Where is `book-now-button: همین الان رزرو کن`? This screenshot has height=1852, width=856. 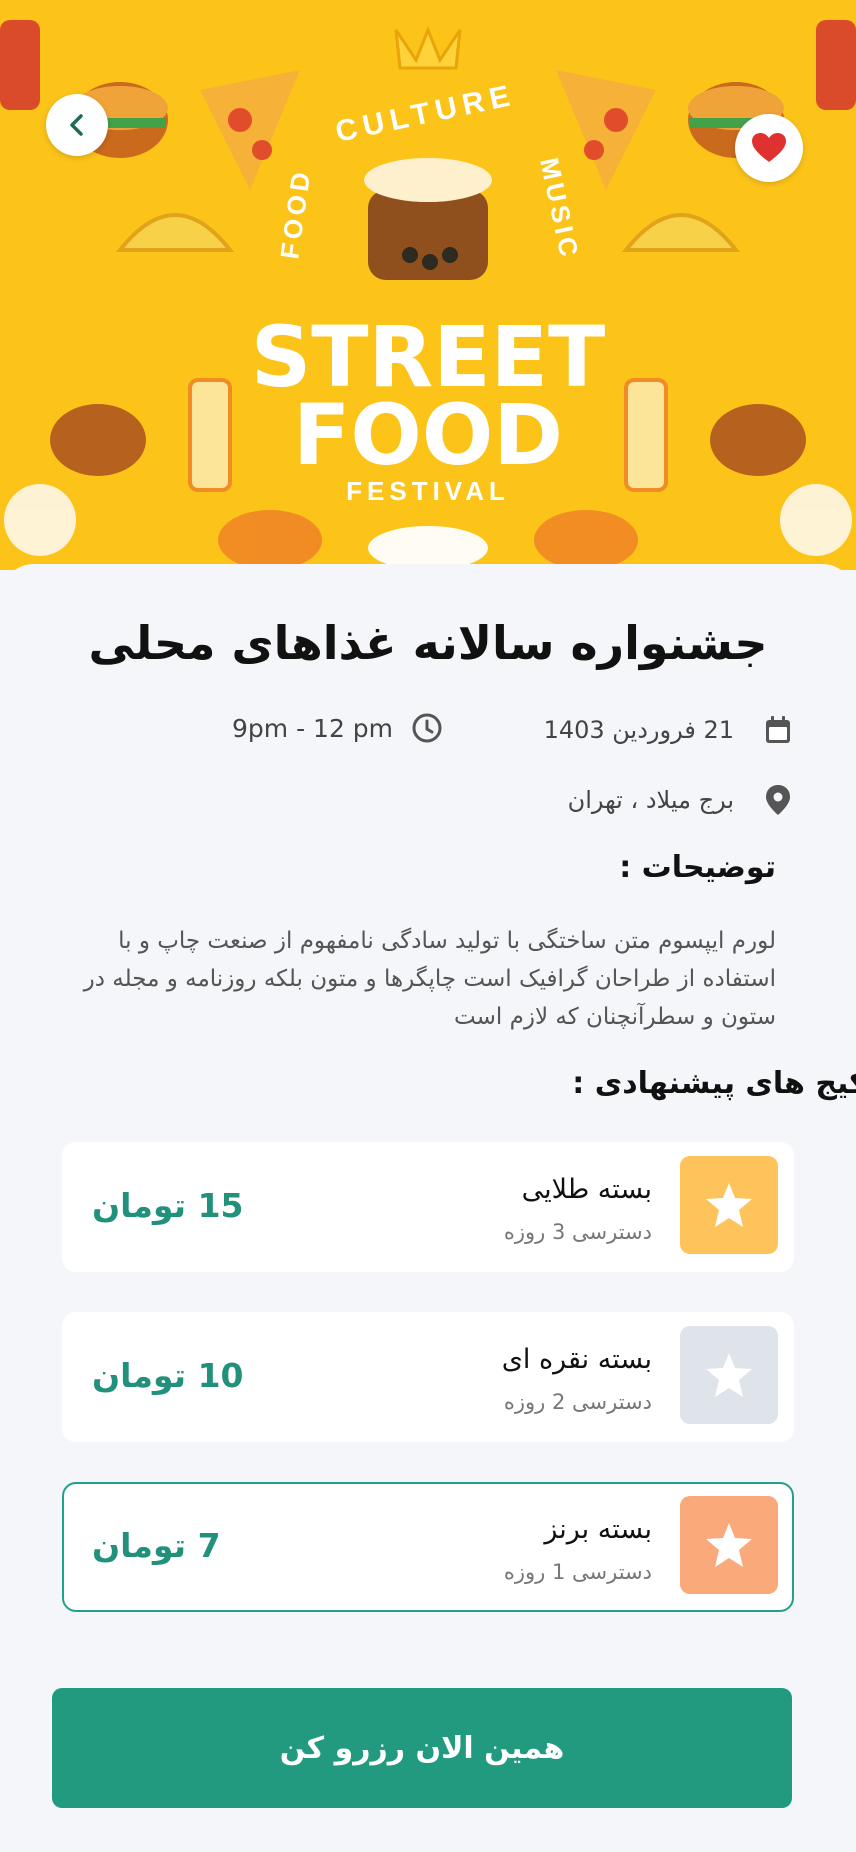 book-now-button: همین الان رزرو کن is located at coordinates (422, 1748).